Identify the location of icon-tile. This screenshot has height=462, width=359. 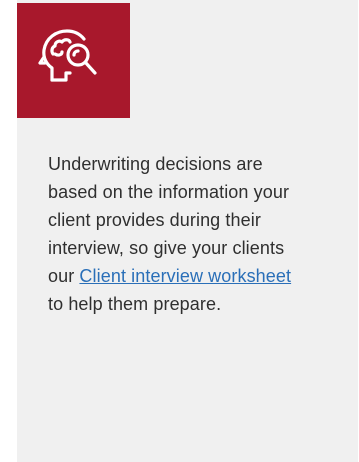
(73, 60).